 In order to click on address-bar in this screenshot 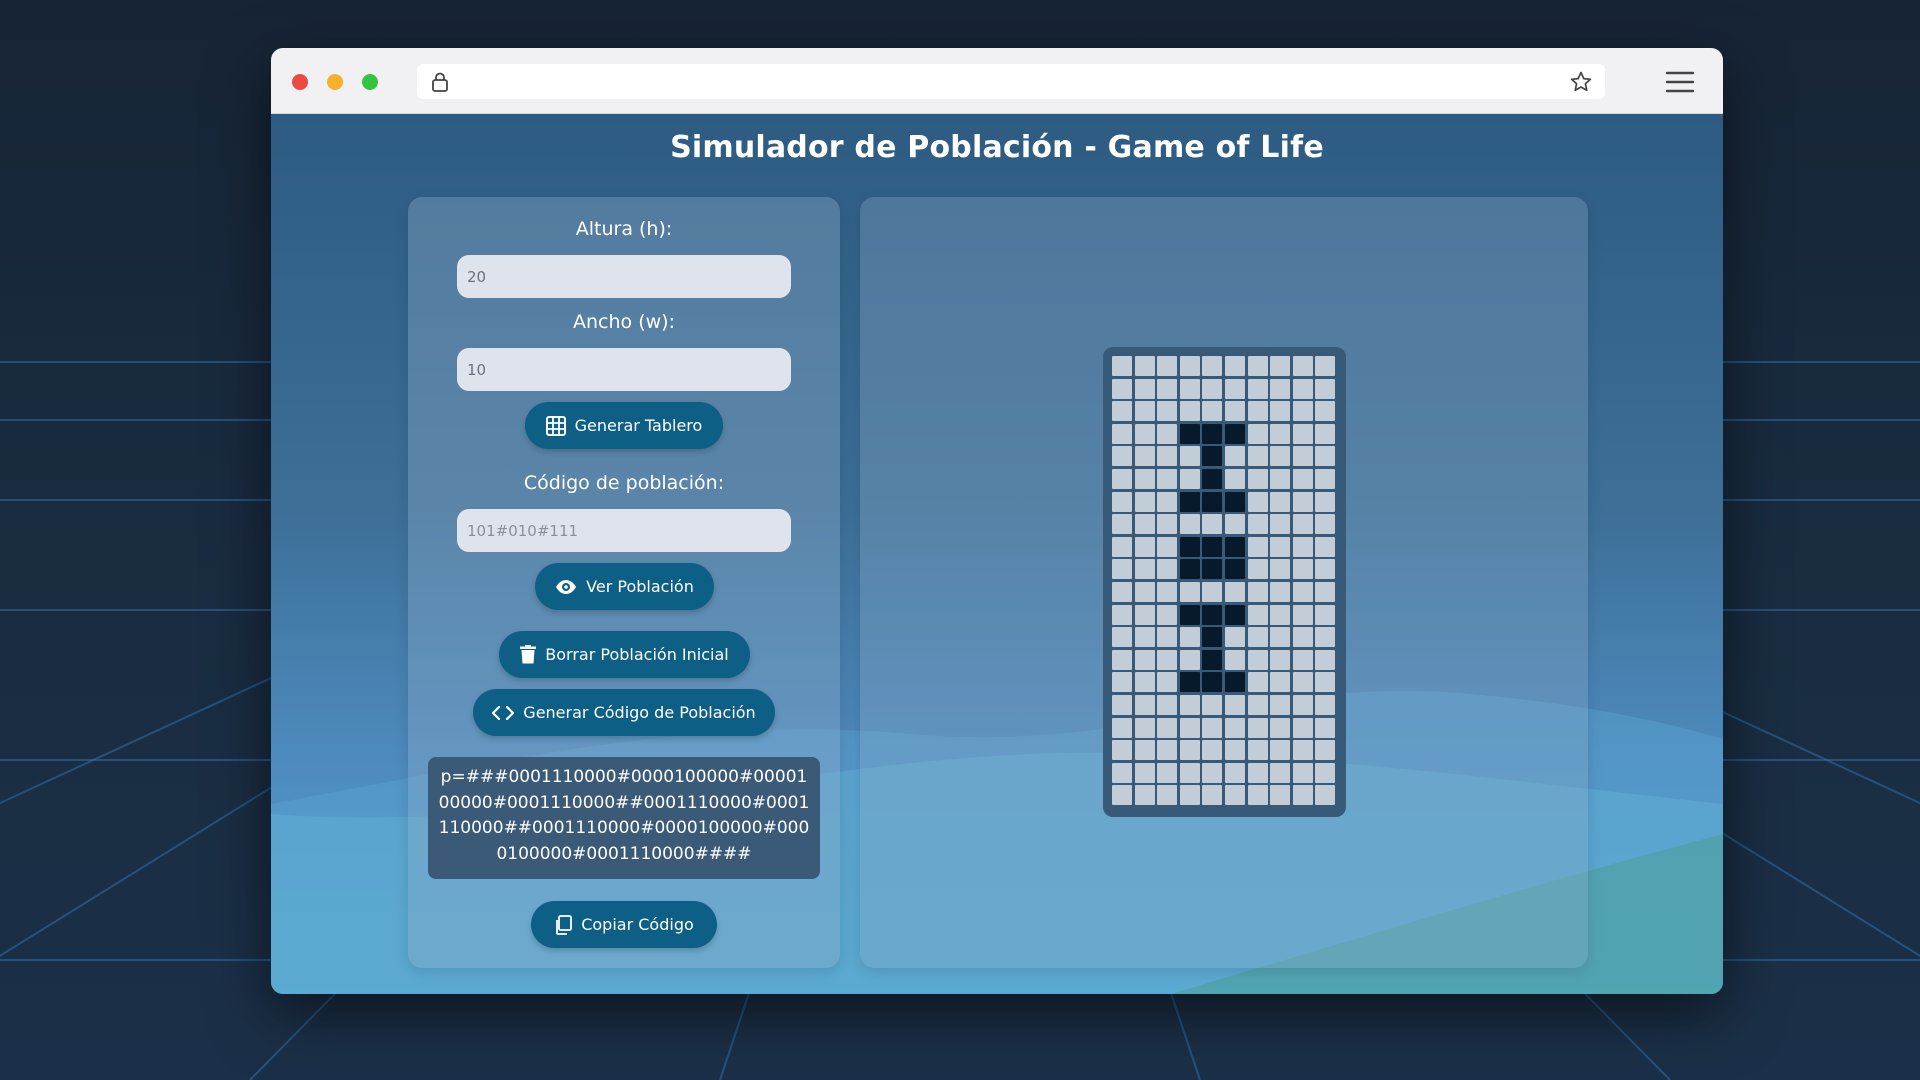, I will do `click(1011, 81)`.